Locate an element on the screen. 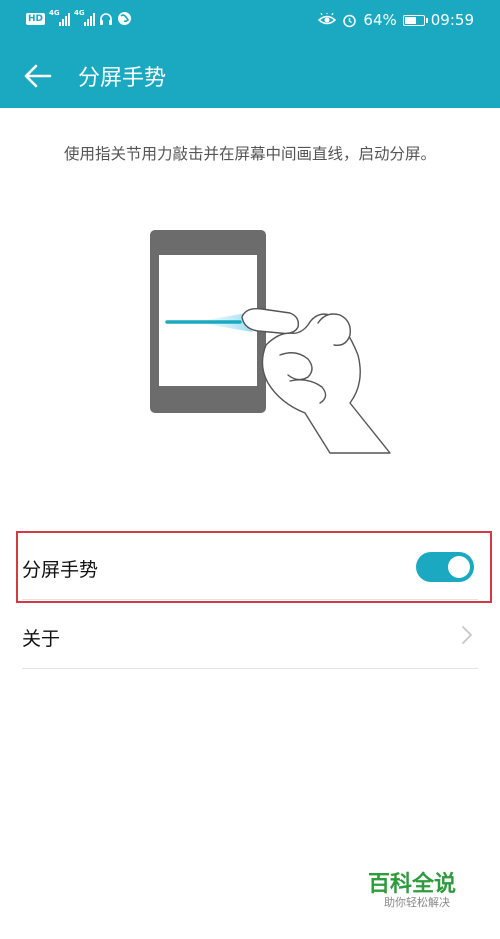 The height and width of the screenshot is (939, 500). highlight-box is located at coordinates (254, 567).